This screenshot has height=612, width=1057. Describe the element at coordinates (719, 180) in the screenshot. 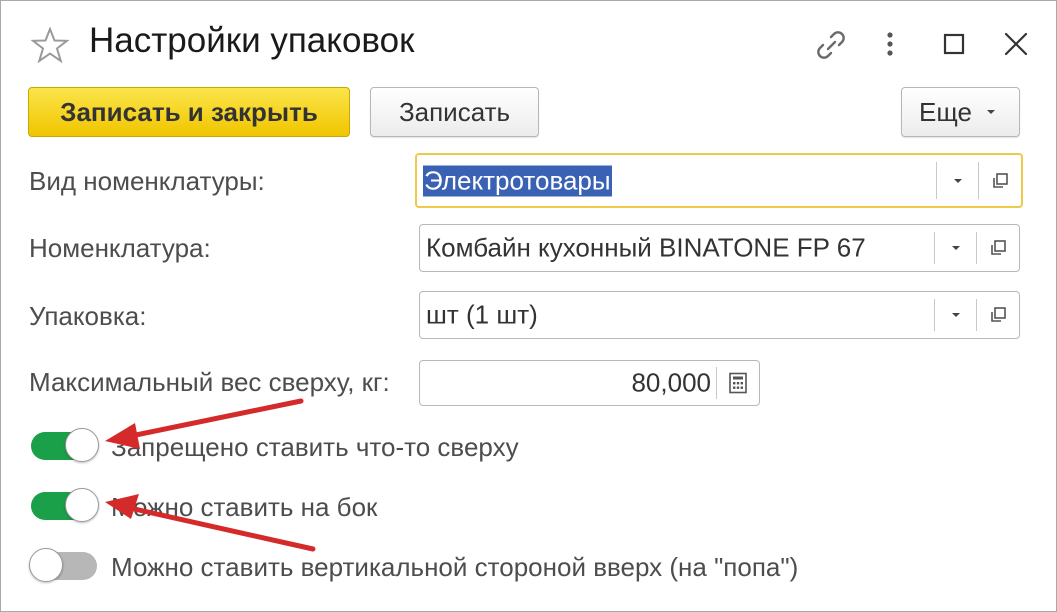

I see `vid-field: Электротовары` at that location.